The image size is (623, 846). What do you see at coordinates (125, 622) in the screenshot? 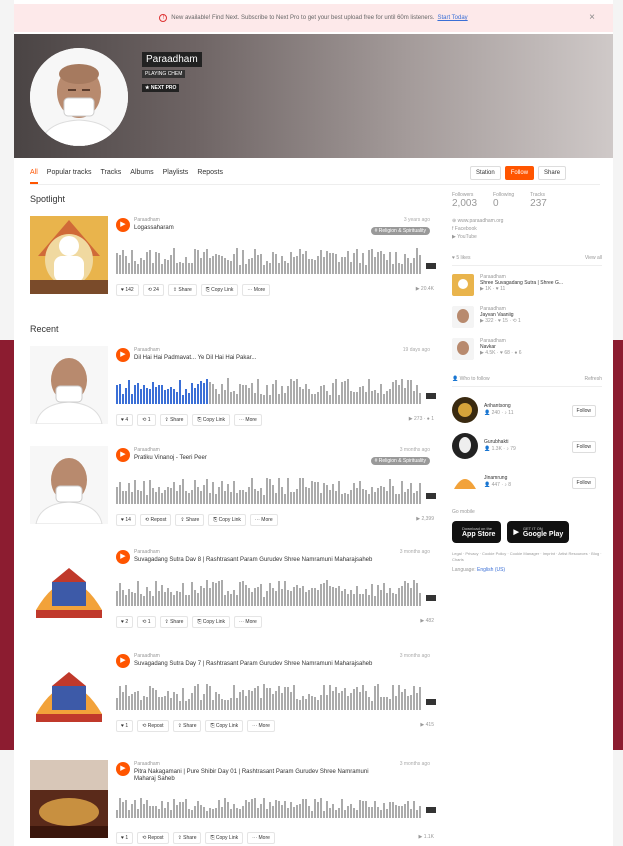
I see `like-button: ♥ 2` at bounding box center [125, 622].